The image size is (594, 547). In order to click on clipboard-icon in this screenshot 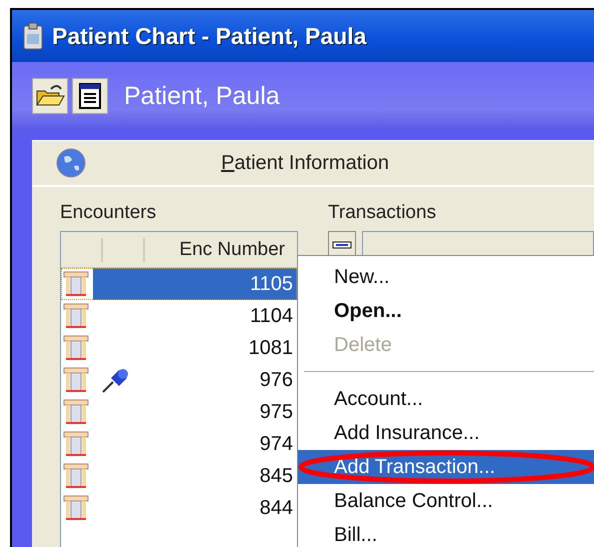, I will do `click(33, 36)`.